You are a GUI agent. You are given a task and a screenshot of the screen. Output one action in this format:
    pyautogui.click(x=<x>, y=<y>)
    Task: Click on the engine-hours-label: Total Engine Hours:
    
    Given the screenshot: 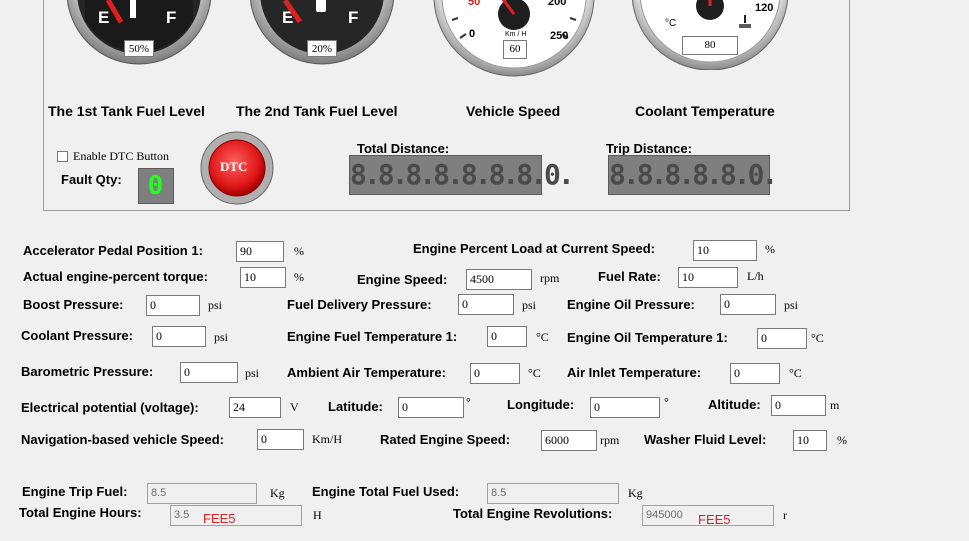 What is the action you would take?
    pyautogui.click(x=80, y=512)
    